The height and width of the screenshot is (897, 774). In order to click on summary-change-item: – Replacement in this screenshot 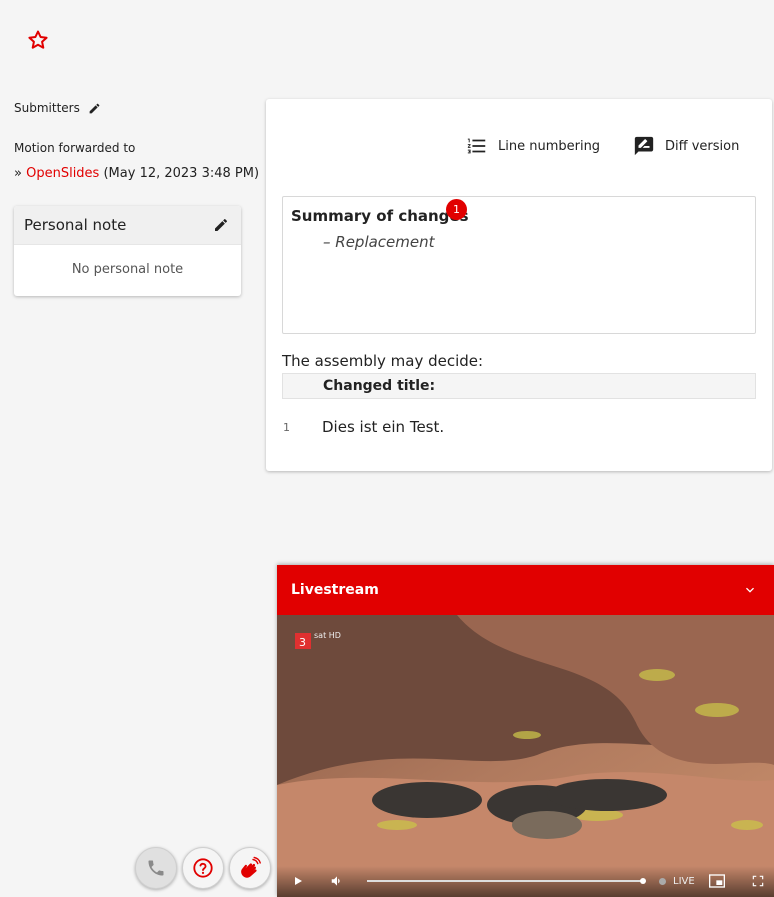, I will do `click(379, 242)`.